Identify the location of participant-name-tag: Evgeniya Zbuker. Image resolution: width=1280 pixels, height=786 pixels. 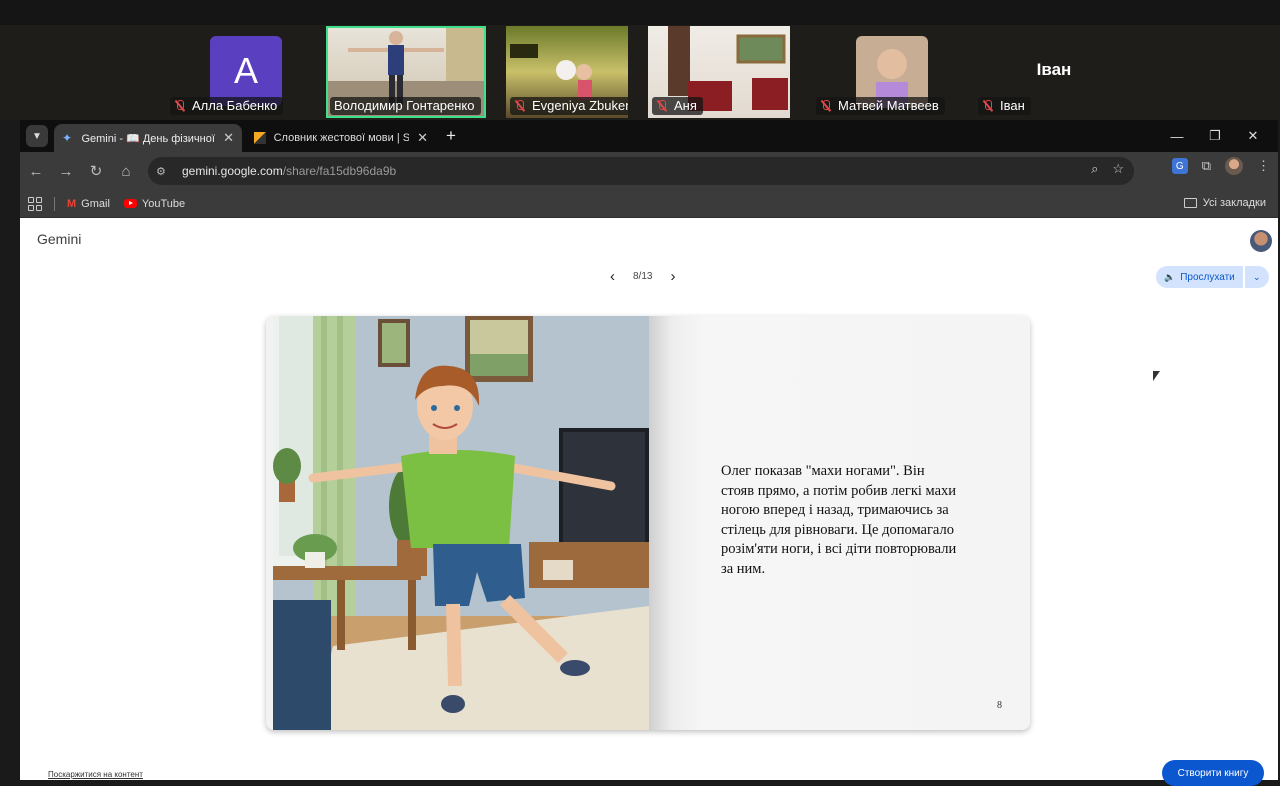
(569, 106).